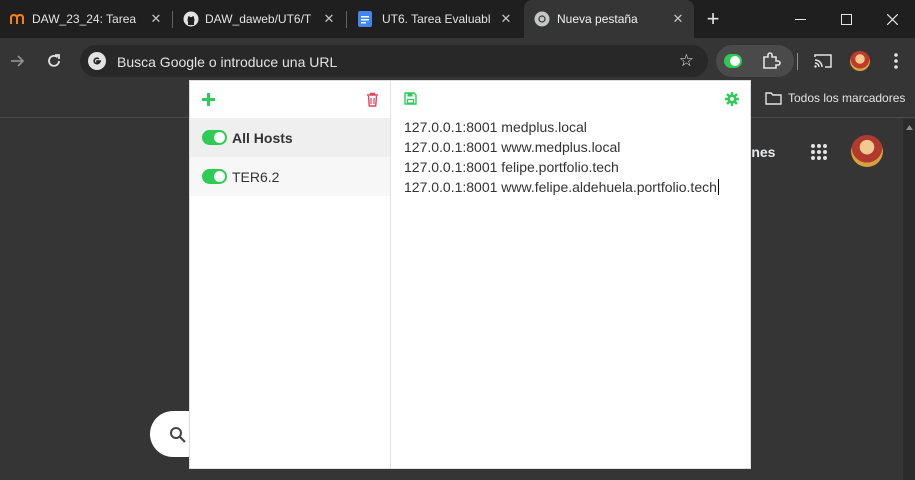 The width and height of the screenshot is (915, 480). I want to click on tab-title: DAW_23_24: Tarea E, so click(86, 19).